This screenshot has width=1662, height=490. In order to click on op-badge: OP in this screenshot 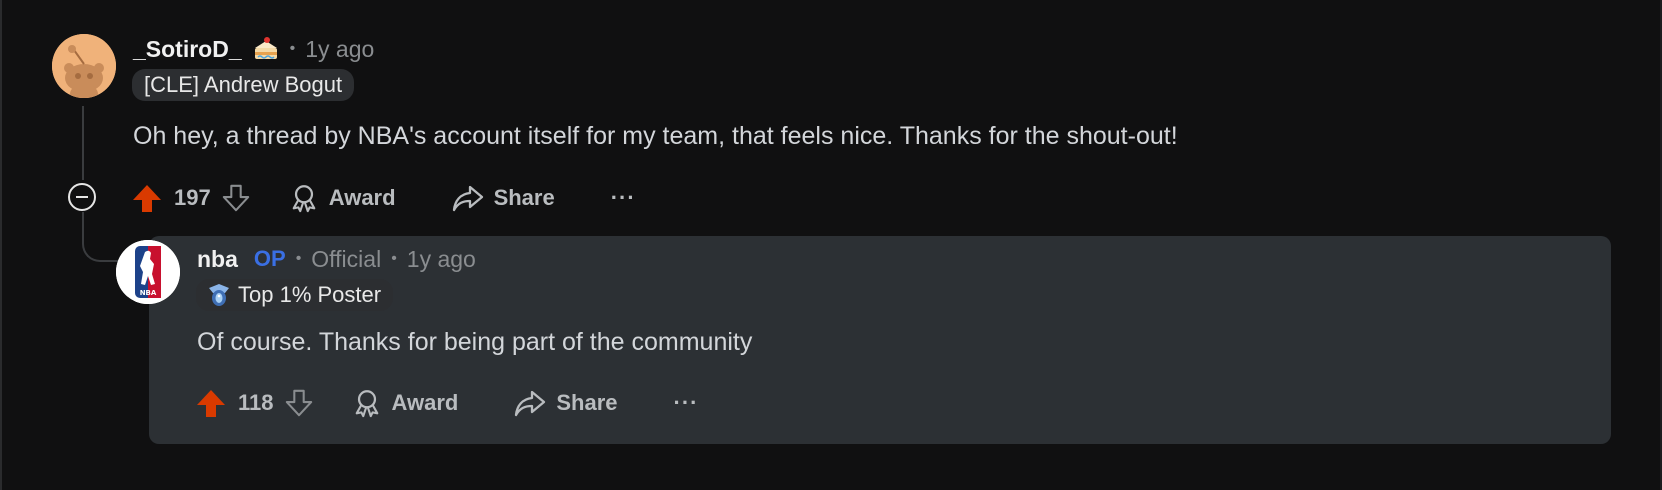, I will do `click(269, 258)`.